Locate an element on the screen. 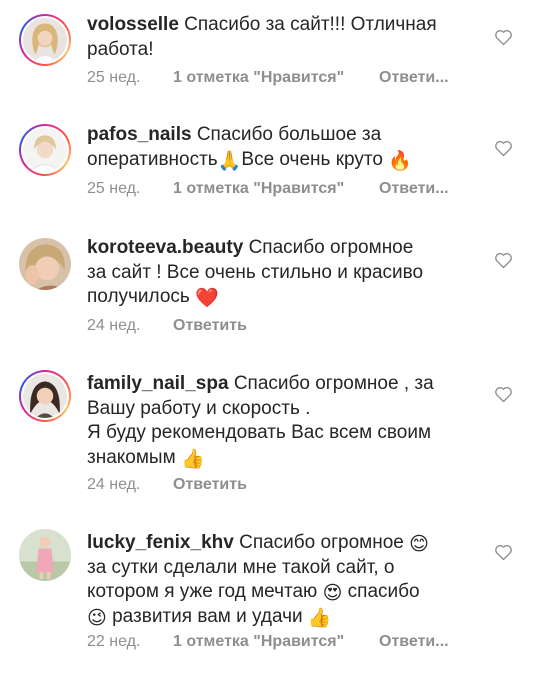  red-heart-emoji: ❤️ is located at coordinates (207, 298).